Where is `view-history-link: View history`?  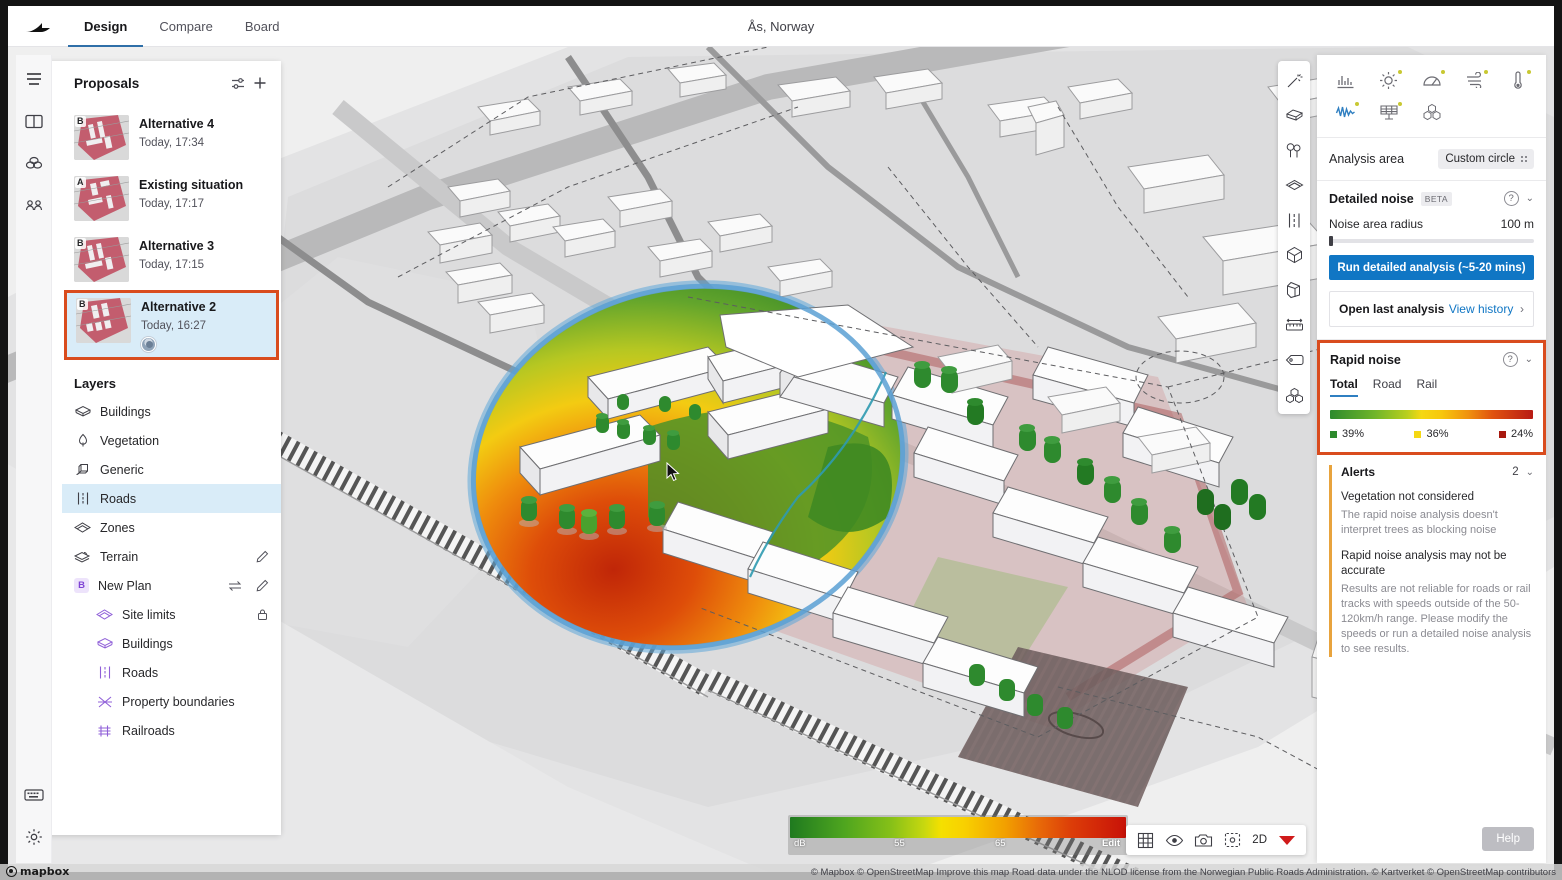
view-history-link: View history is located at coordinates (1481, 309).